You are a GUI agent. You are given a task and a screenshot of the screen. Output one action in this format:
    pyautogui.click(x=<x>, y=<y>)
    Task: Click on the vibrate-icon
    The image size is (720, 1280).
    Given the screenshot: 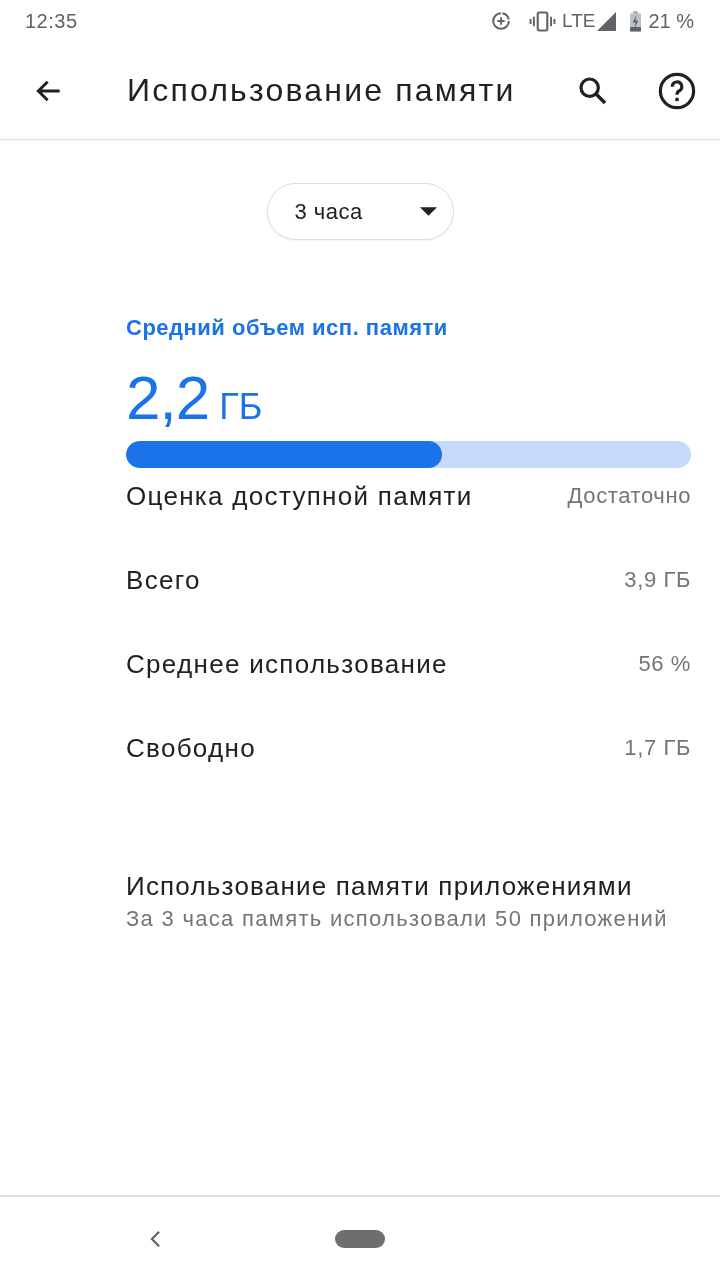 What is the action you would take?
    pyautogui.click(x=542, y=21)
    